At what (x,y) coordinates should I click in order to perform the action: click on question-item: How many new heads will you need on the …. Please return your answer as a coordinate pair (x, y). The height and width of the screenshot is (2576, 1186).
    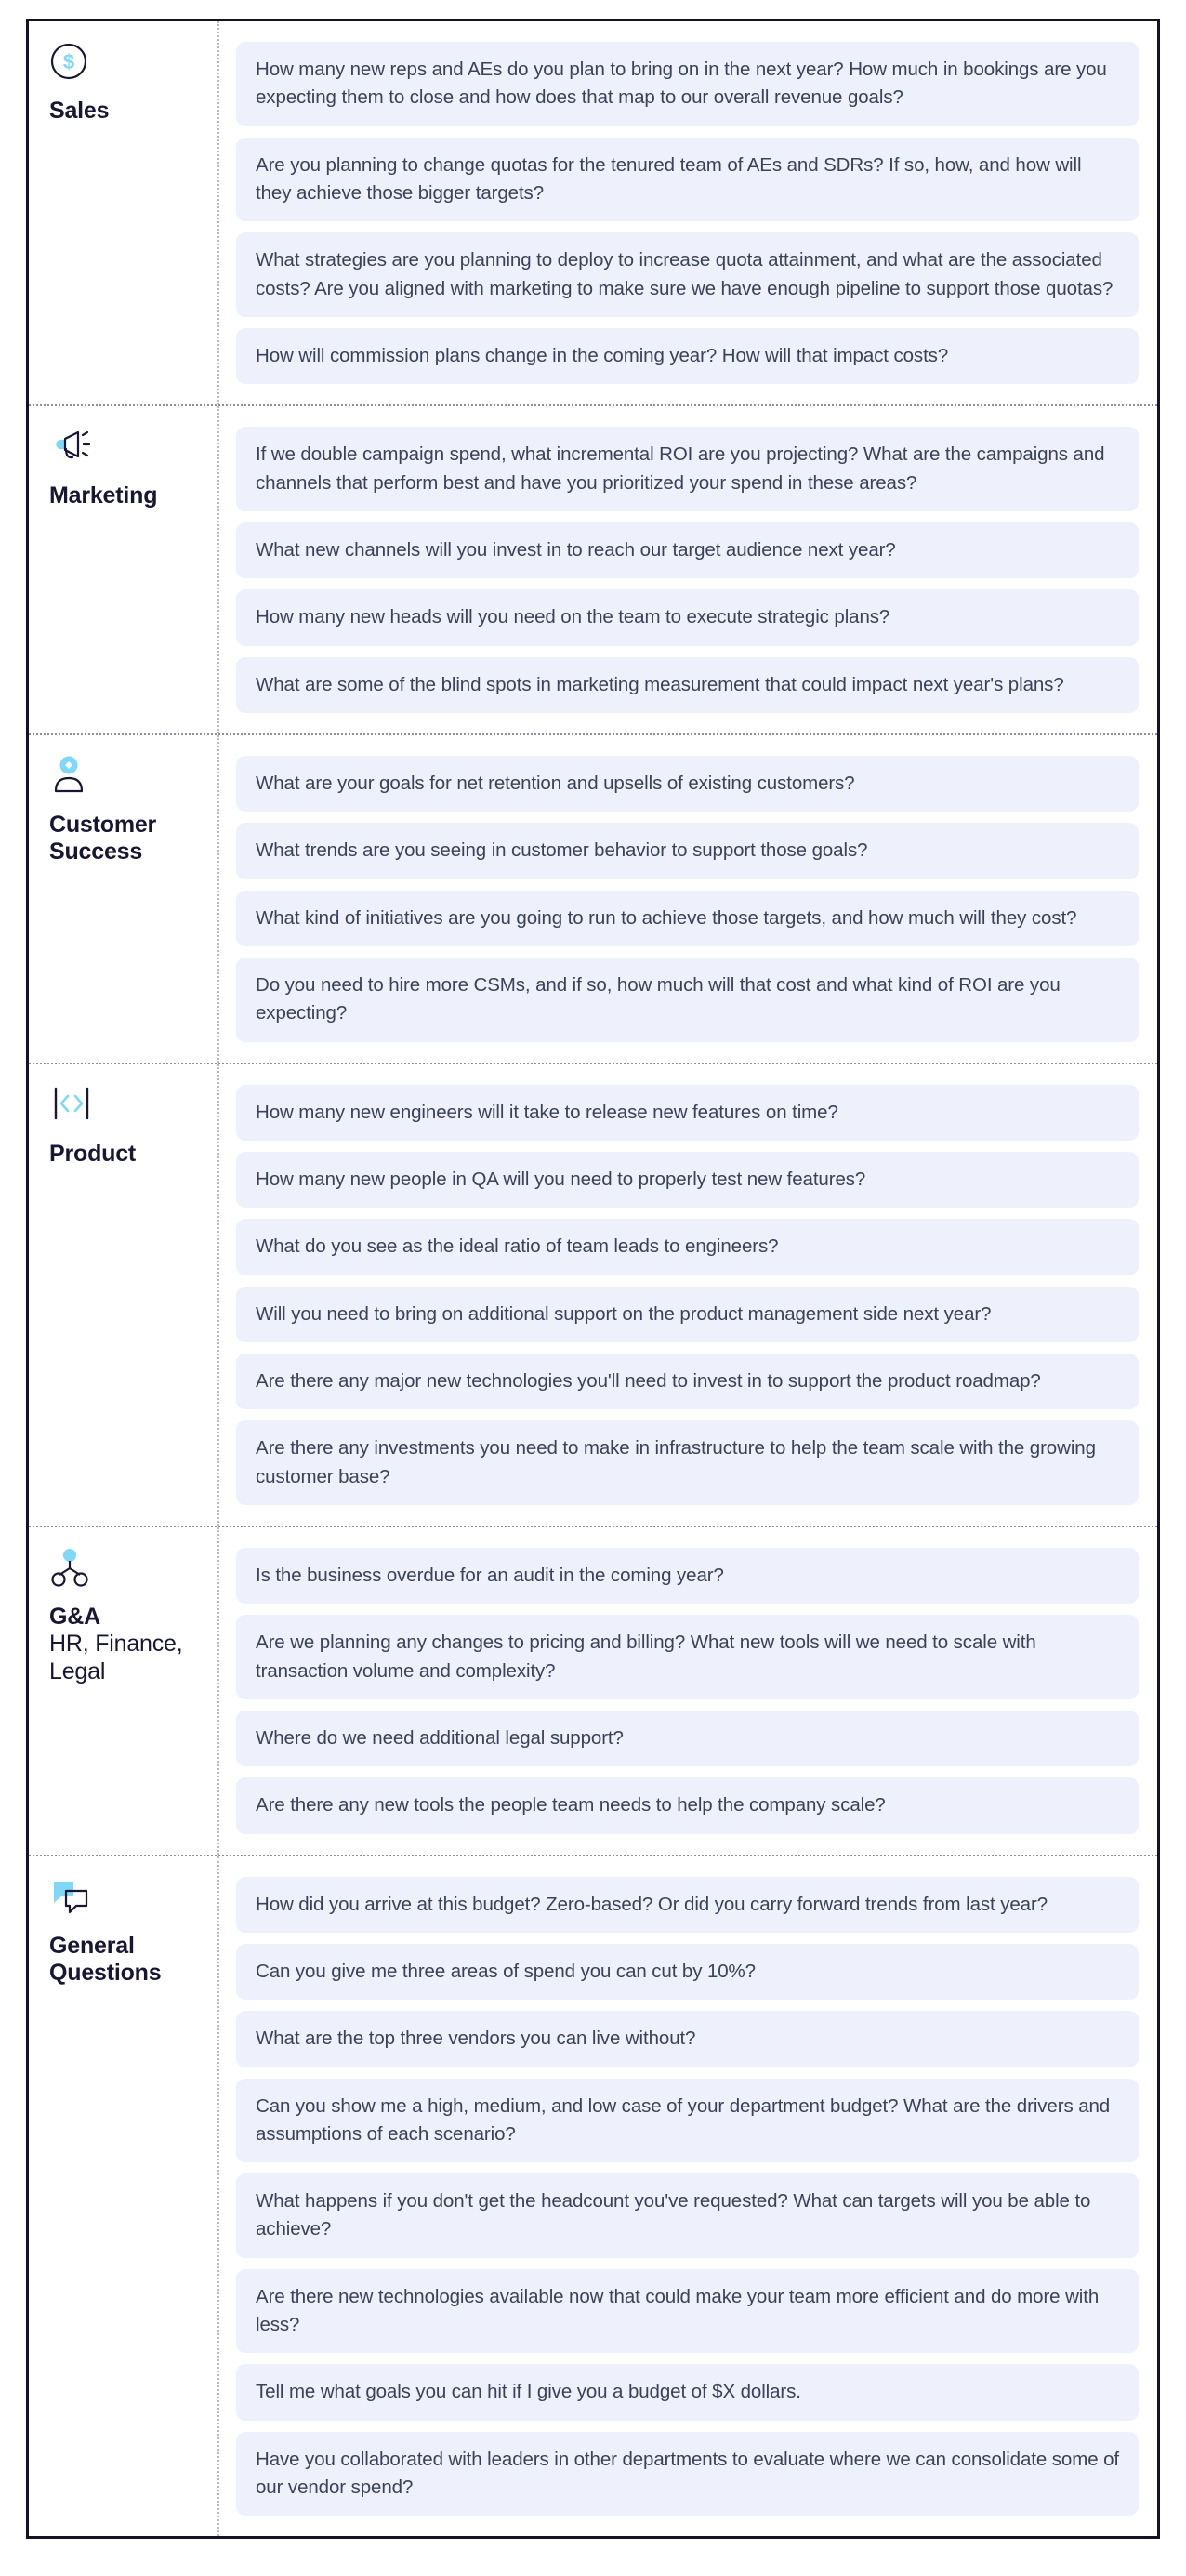
    Looking at the image, I should click on (688, 617).